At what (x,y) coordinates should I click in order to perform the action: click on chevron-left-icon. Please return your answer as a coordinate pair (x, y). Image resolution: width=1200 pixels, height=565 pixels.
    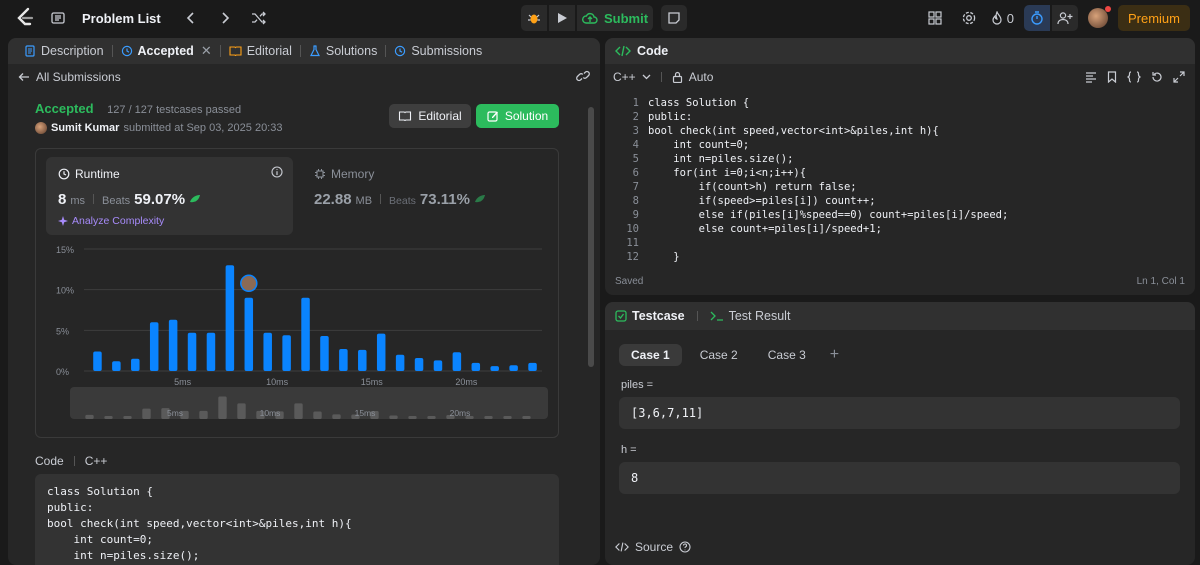
    Looking at the image, I should click on (191, 18).